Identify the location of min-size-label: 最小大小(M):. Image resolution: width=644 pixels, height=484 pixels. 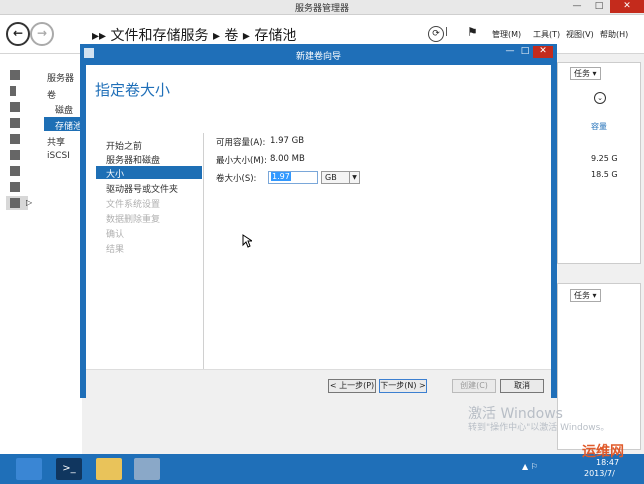
(241, 161).